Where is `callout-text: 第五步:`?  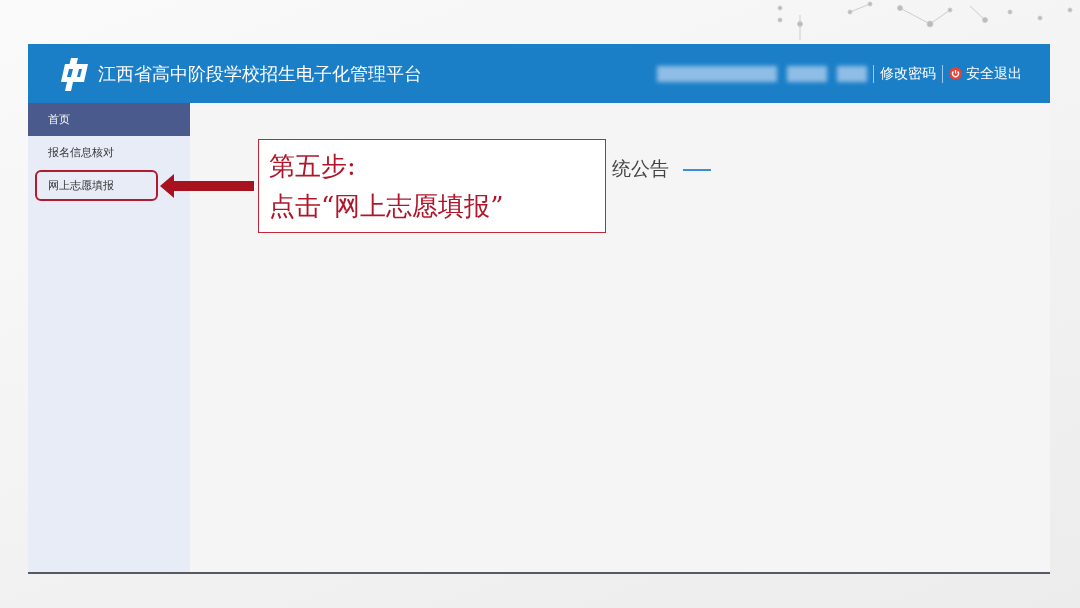
callout-text: 第五步: is located at coordinates (313, 166).